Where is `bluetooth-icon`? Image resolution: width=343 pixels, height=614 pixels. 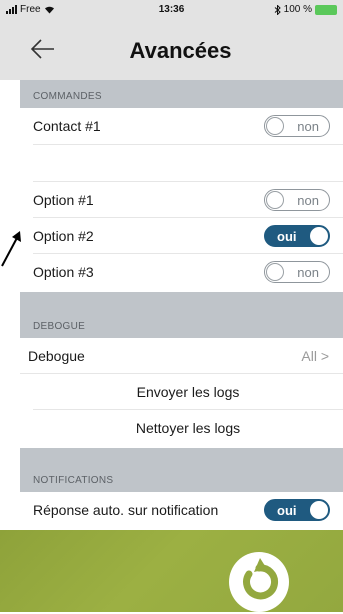 bluetooth-icon is located at coordinates (277, 9).